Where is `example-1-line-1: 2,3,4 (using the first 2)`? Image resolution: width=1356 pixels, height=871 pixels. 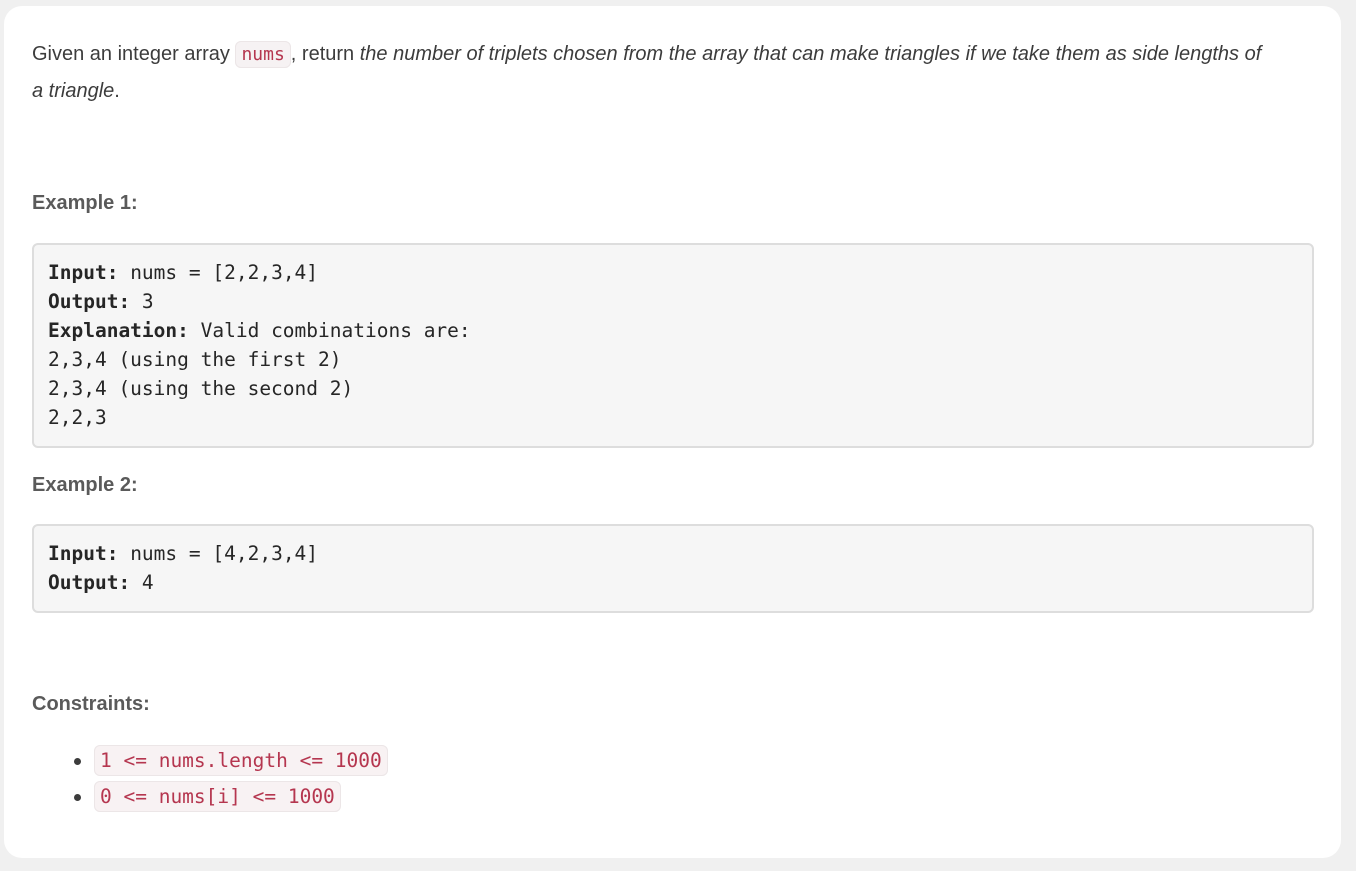 example-1-line-1: 2,3,4 (using the first 2) is located at coordinates (195, 359).